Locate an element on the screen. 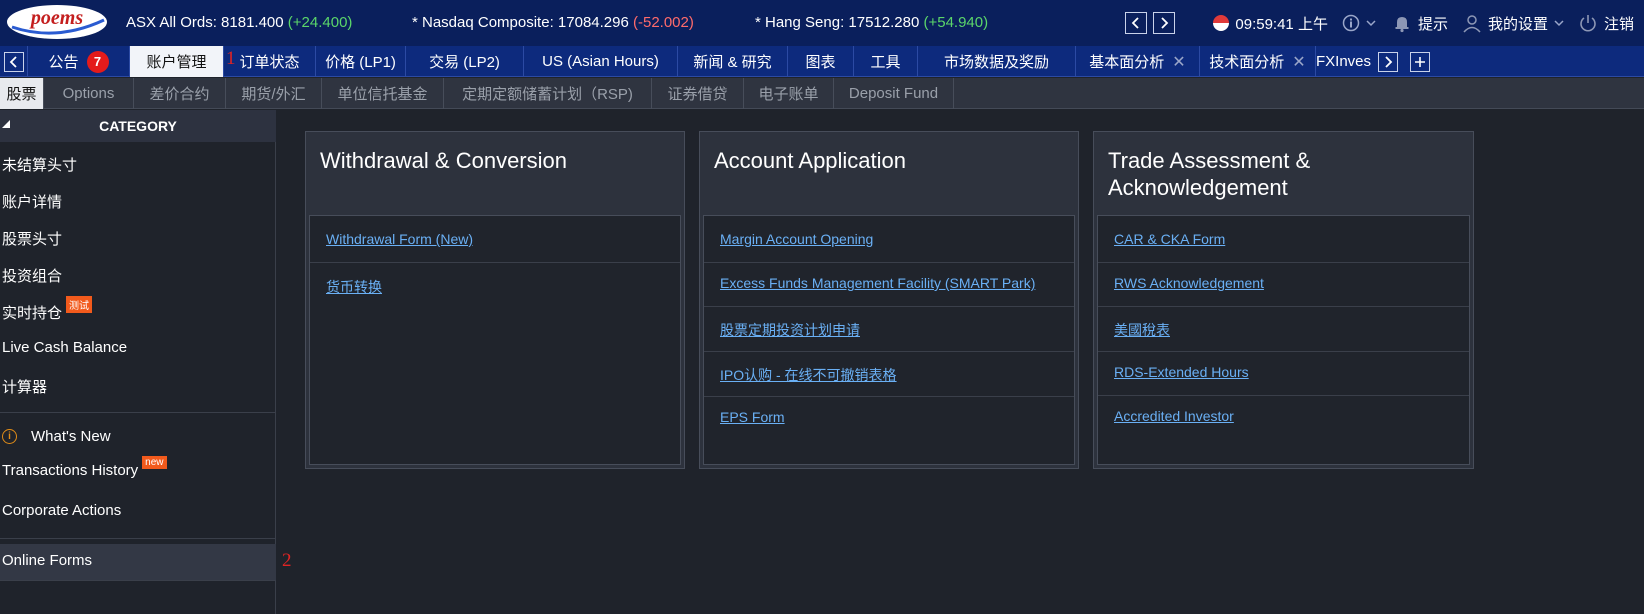 This screenshot has width=1644, height=614. sidebar-item-corporate-actions: Corporate Actions is located at coordinates (61, 510).